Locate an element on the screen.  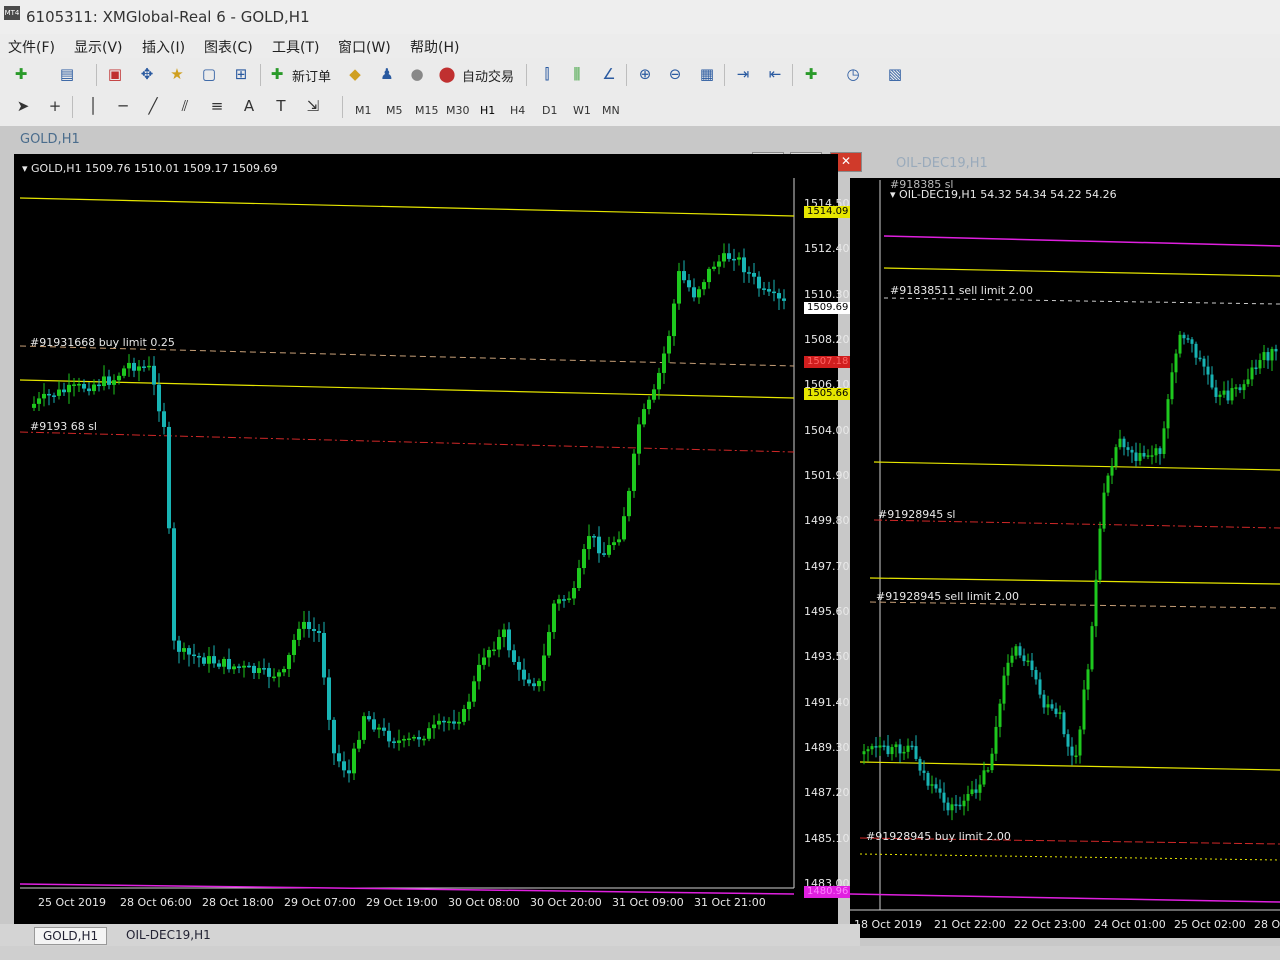
timeframe-d1: D1 is located at coordinates (549, 110).